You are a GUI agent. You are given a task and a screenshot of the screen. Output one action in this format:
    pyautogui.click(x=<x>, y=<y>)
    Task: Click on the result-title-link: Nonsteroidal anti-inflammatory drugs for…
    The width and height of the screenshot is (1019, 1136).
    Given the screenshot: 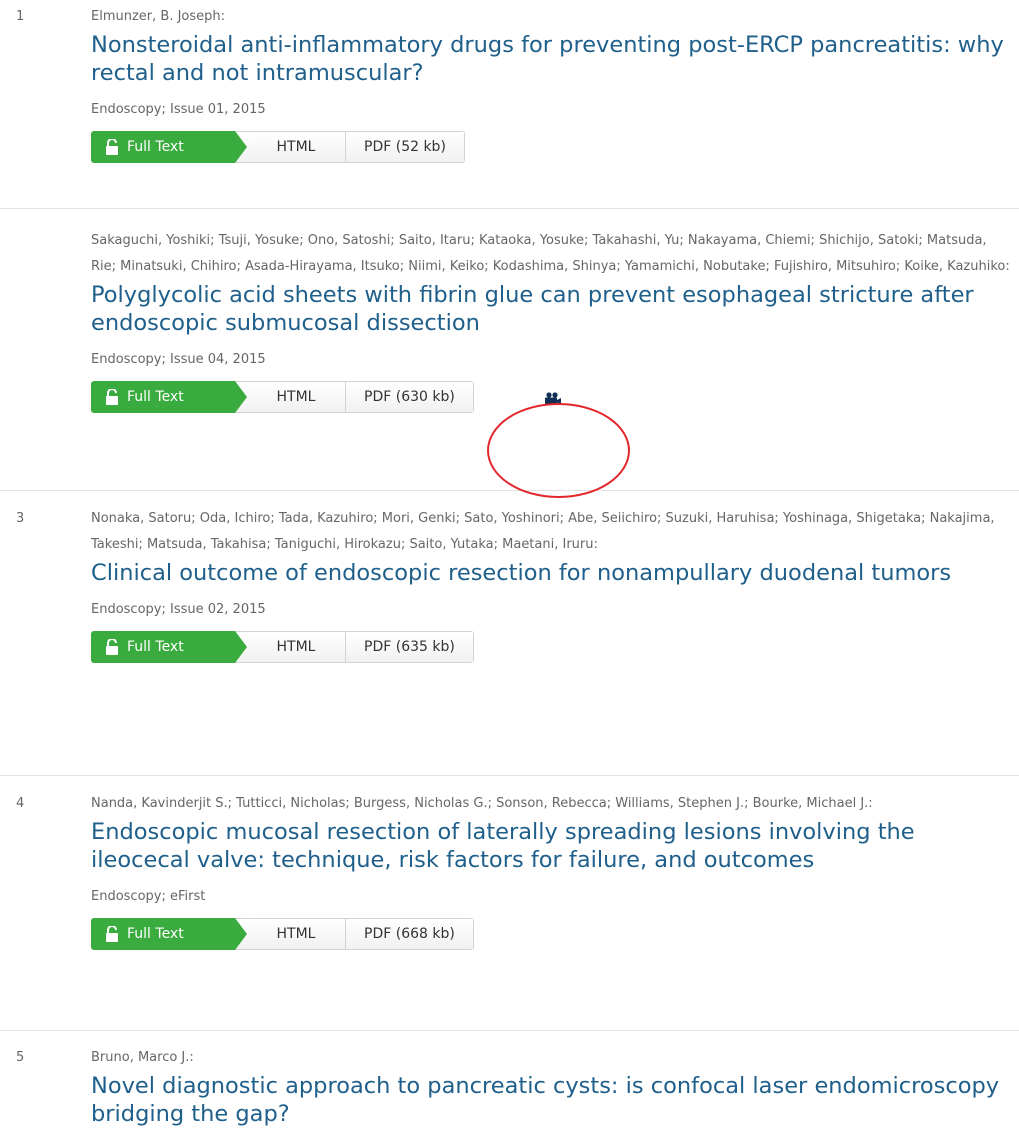 What is the action you would take?
    pyautogui.click(x=551, y=59)
    